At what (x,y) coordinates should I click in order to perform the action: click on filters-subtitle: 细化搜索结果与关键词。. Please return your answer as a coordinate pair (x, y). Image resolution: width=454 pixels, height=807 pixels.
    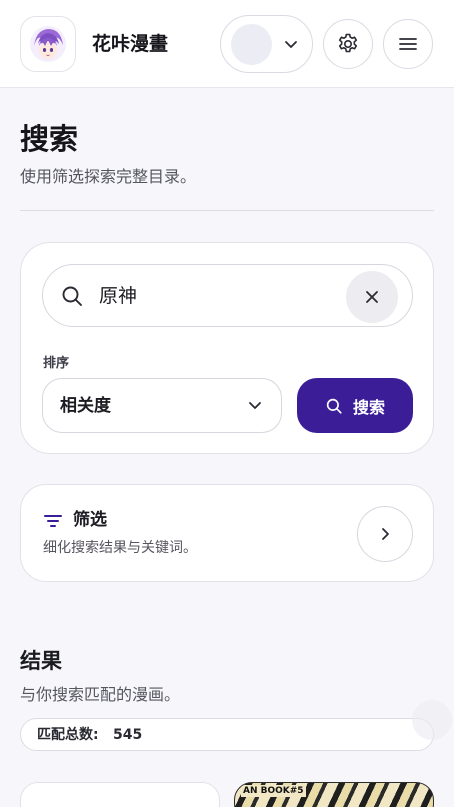
    Looking at the image, I should click on (120, 548).